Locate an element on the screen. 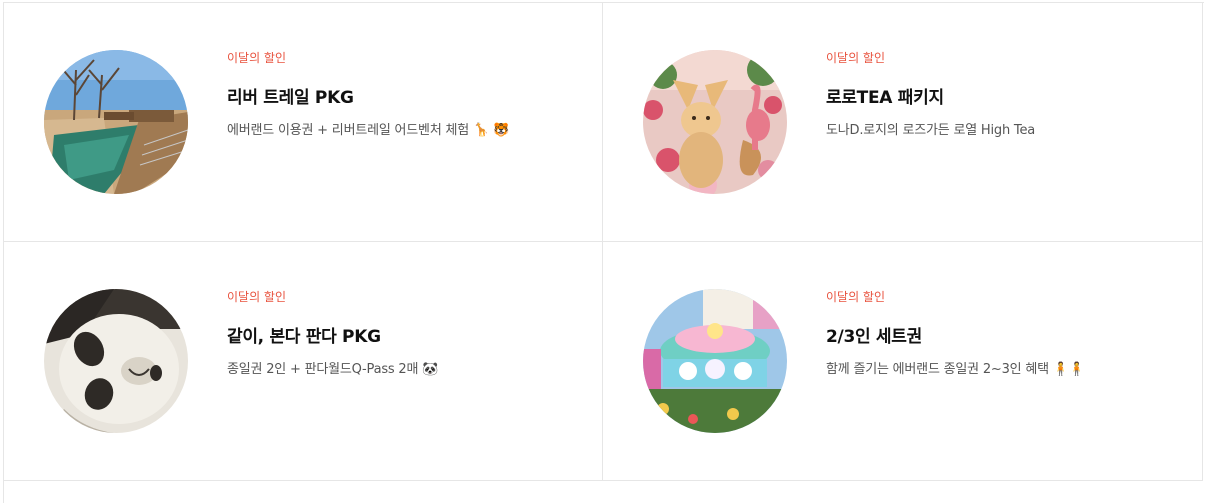 Image resolution: width=1210 pixels, height=503 pixels. amusement-ride-image is located at coordinates (715, 361).